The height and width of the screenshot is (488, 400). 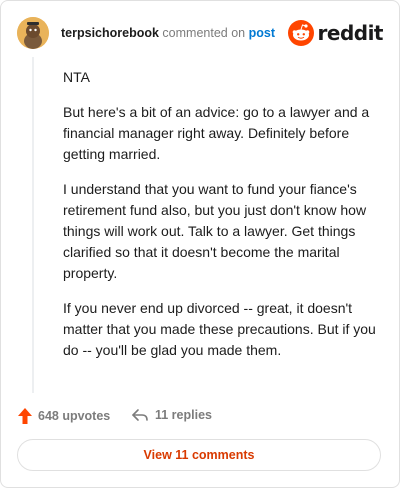 What do you see at coordinates (262, 33) in the screenshot?
I see `post-link: post` at bounding box center [262, 33].